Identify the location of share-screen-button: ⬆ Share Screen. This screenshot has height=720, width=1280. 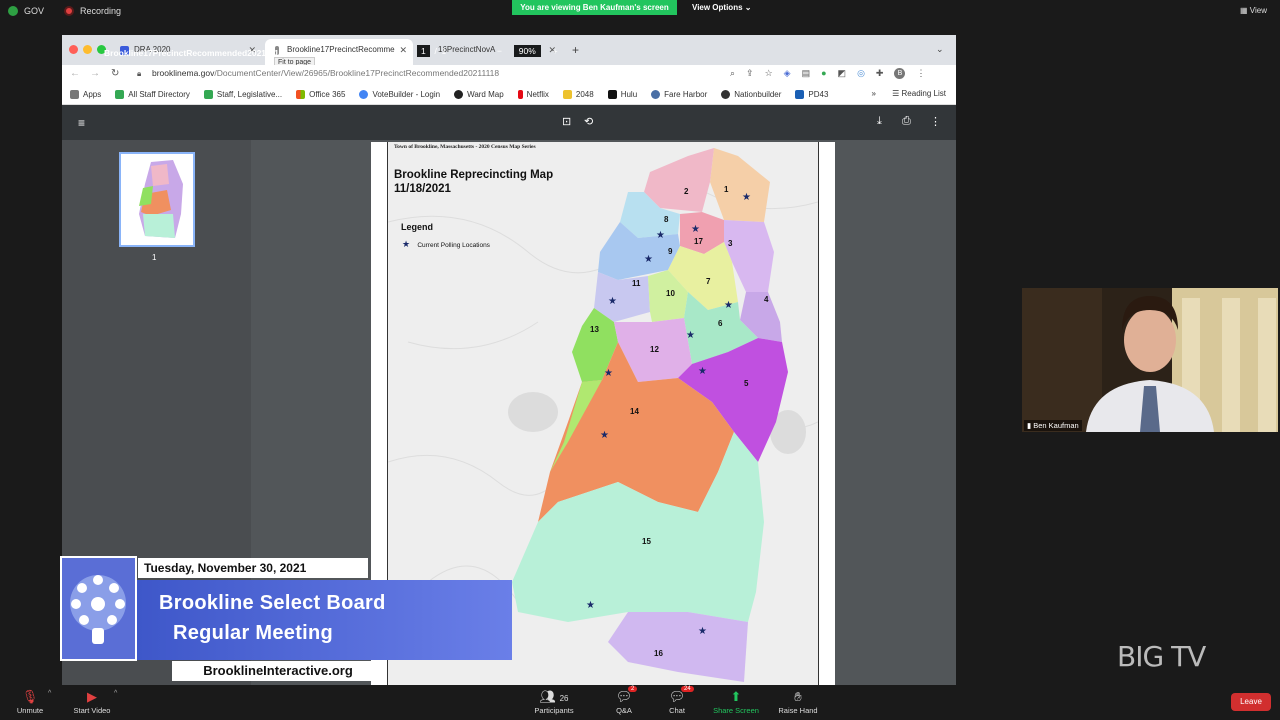
(736, 701).